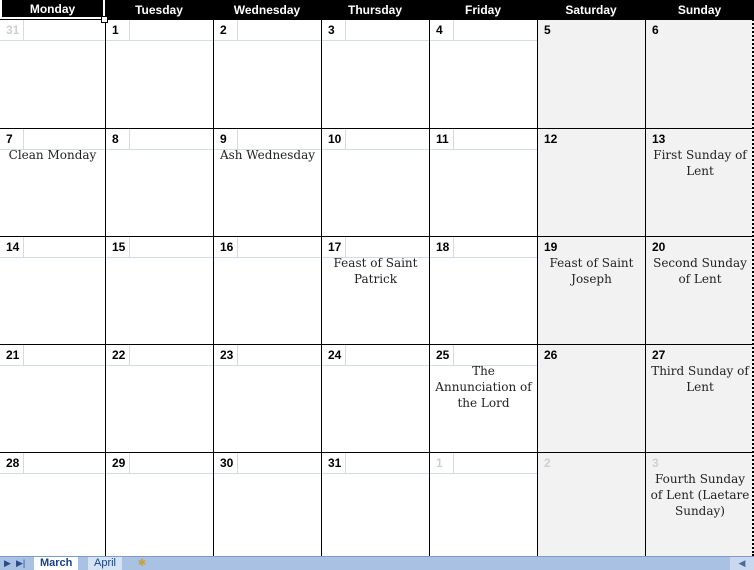 Image resolution: width=754 pixels, height=570 pixels. What do you see at coordinates (591, 271) in the screenshot?
I see `event-label: Feast of Saint Joseph` at bounding box center [591, 271].